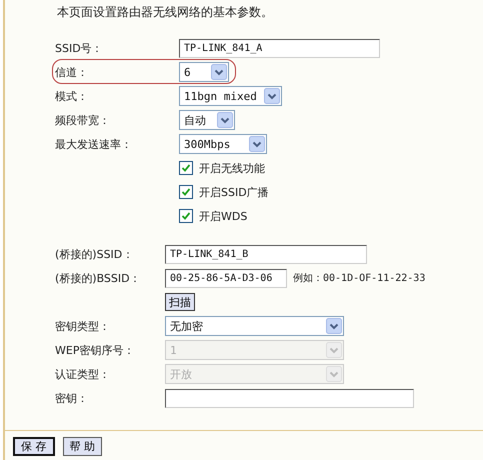 Image resolution: width=483 pixels, height=460 pixels. Describe the element at coordinates (95, 350) in the screenshot. I see `field-label: WEP密钥序号：` at that location.